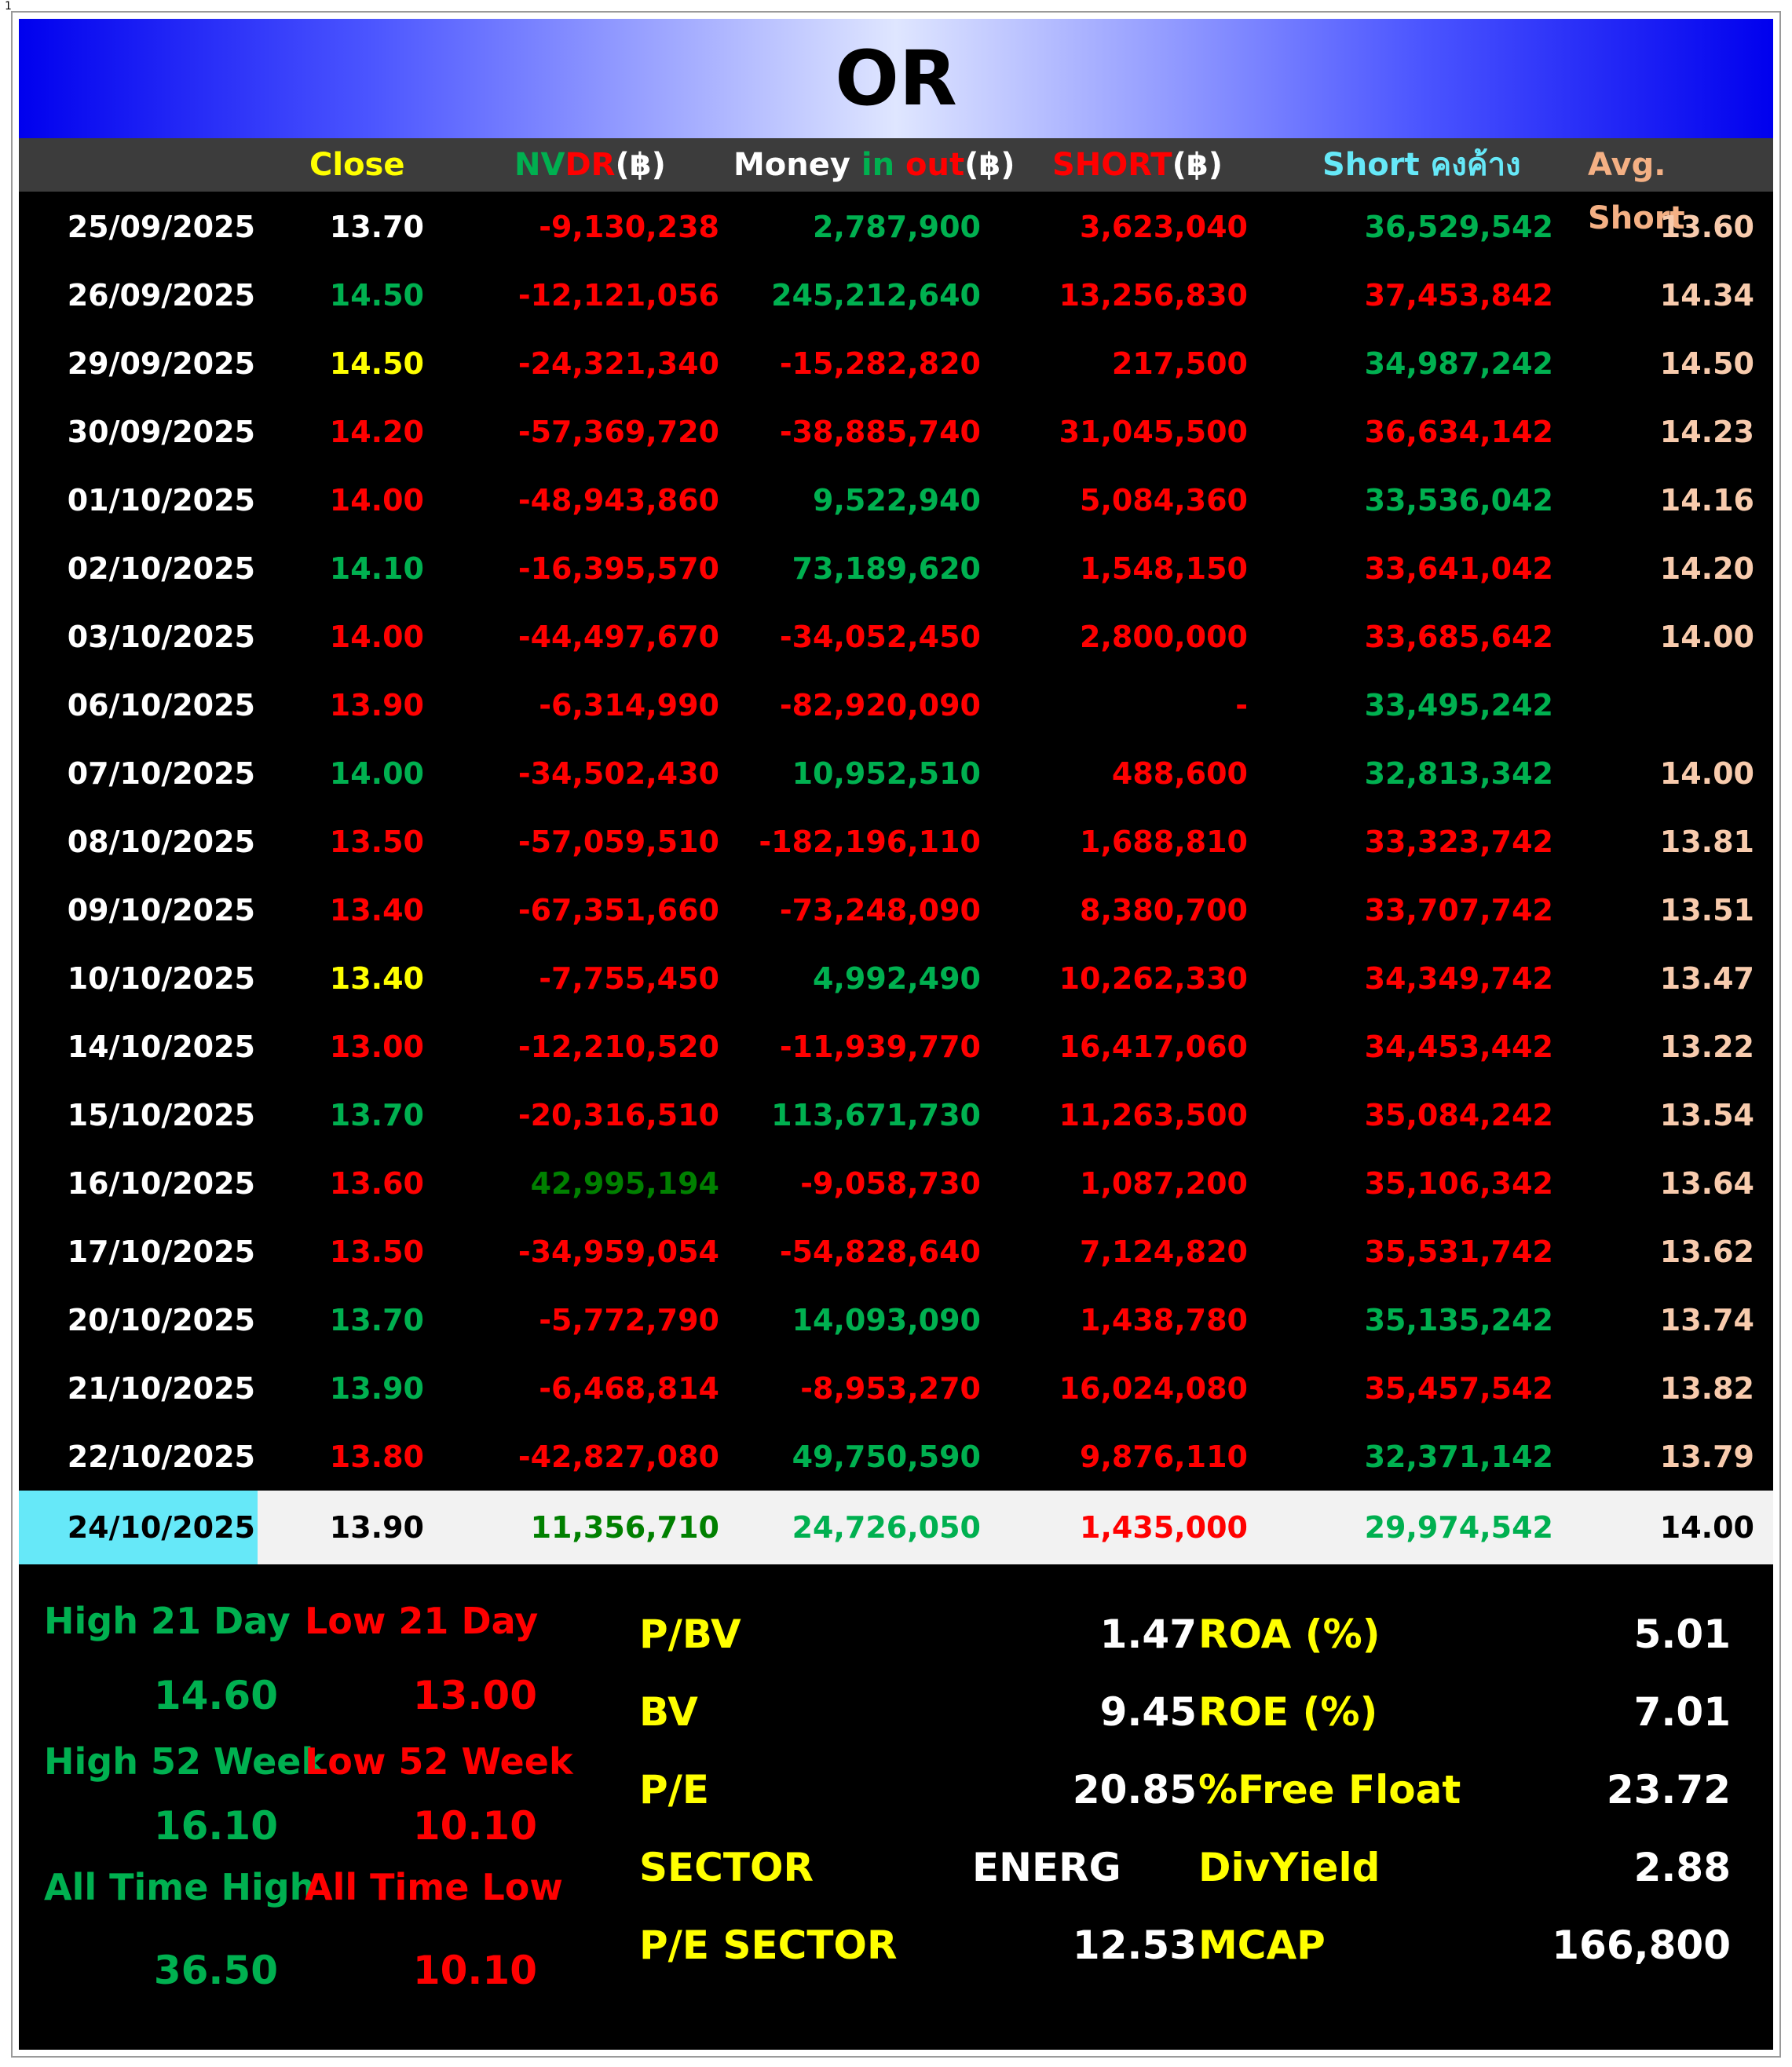  What do you see at coordinates (880, 1252) in the screenshot?
I see `money-flow-cell: -54,828,640` at bounding box center [880, 1252].